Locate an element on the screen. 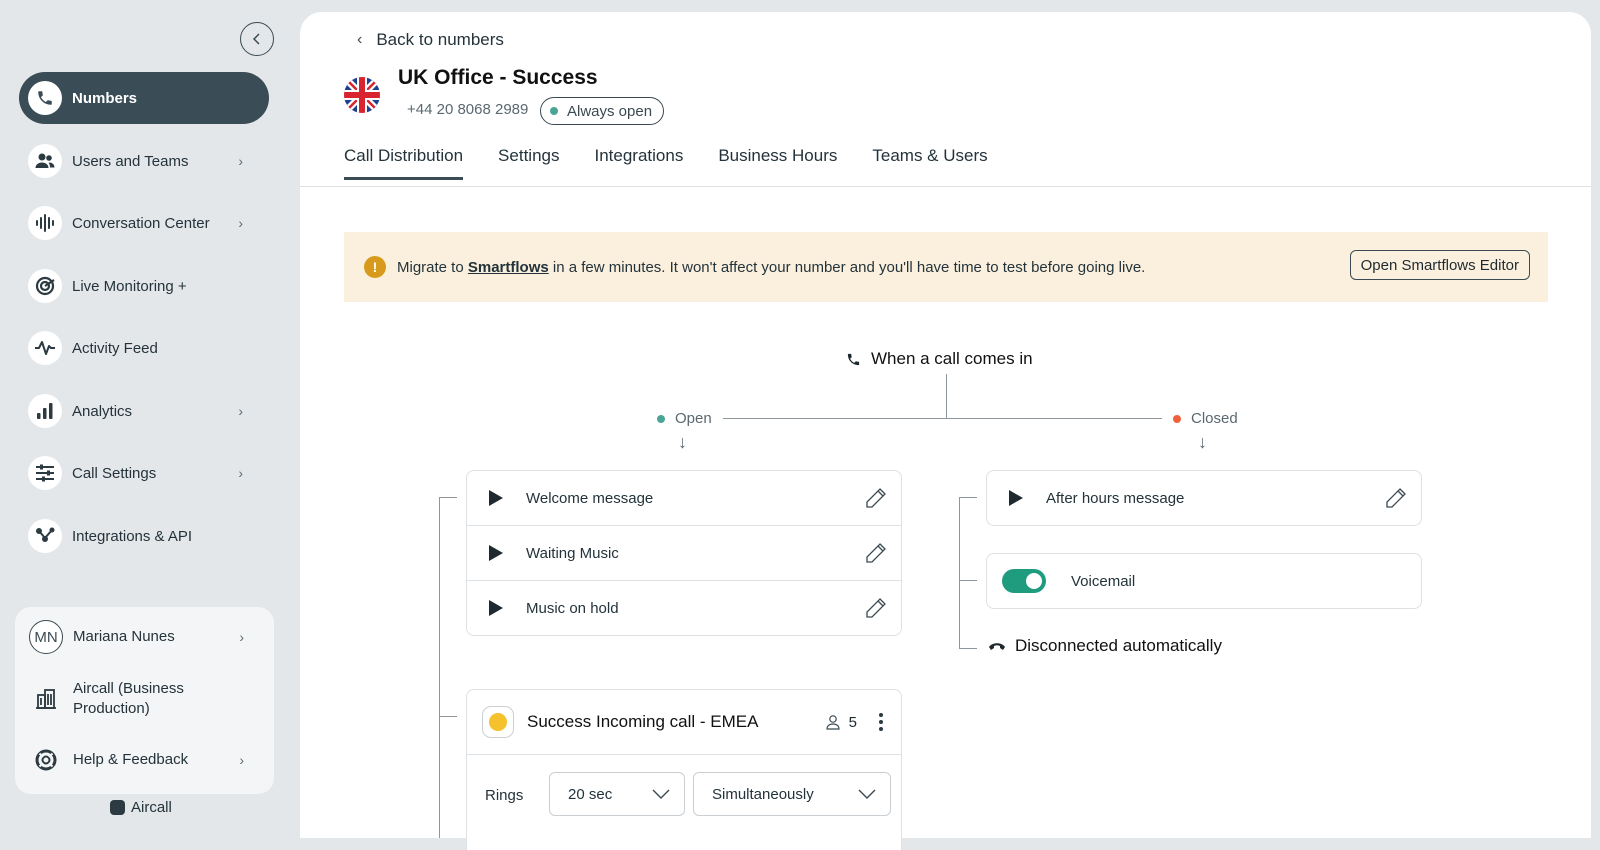 The width and height of the screenshot is (1600, 850). tab-call-distribution: Call Distribution is located at coordinates (404, 163).